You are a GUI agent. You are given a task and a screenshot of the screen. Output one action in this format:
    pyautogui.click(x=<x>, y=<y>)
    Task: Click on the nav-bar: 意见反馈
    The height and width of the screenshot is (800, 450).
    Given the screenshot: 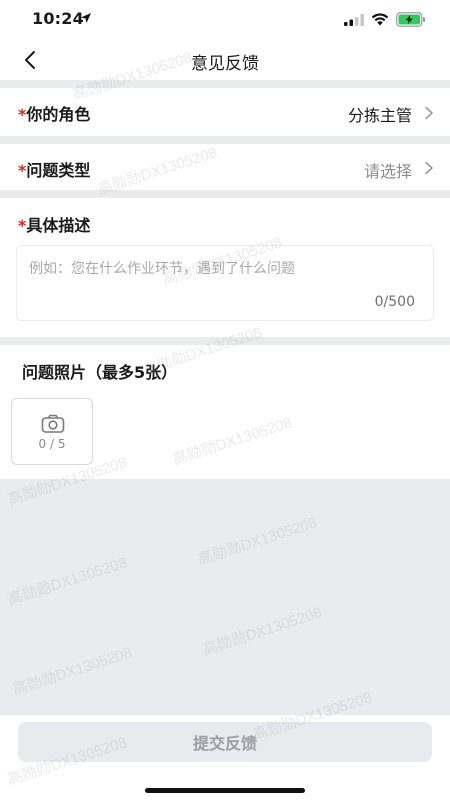 What is the action you would take?
    pyautogui.click(x=225, y=60)
    